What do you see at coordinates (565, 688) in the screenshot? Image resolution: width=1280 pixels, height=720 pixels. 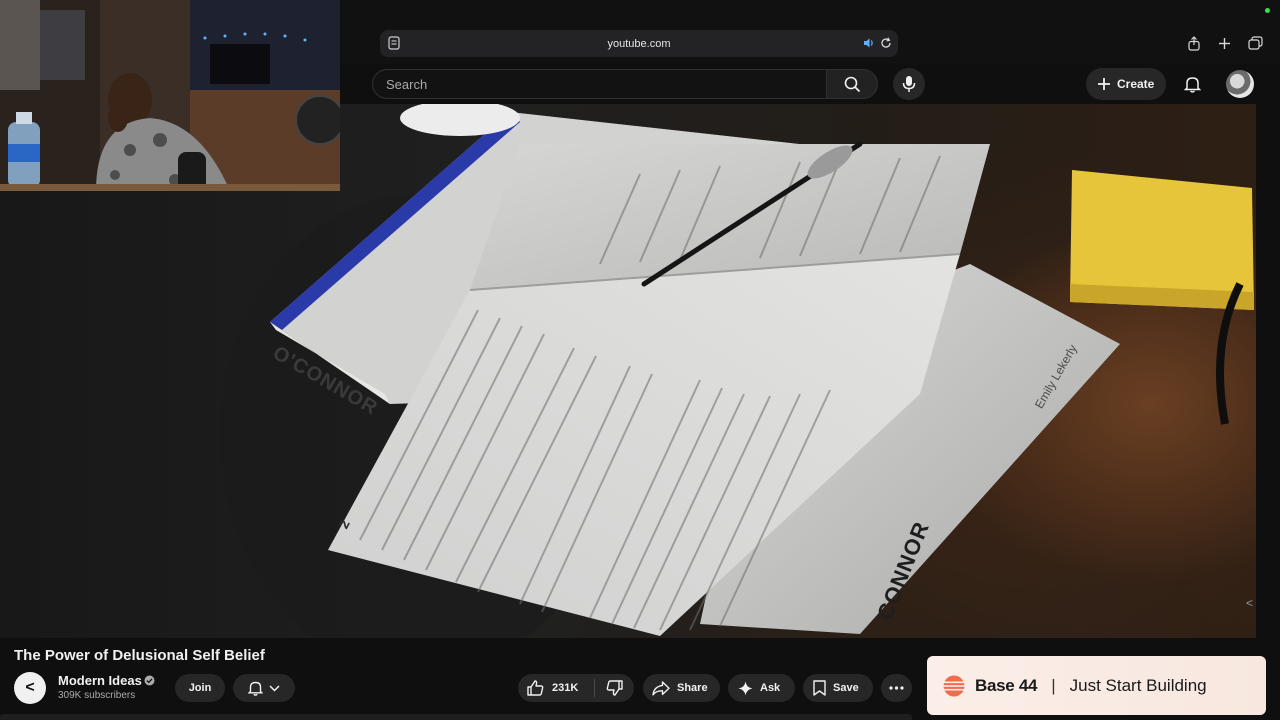 I see `like-count: 231K` at bounding box center [565, 688].